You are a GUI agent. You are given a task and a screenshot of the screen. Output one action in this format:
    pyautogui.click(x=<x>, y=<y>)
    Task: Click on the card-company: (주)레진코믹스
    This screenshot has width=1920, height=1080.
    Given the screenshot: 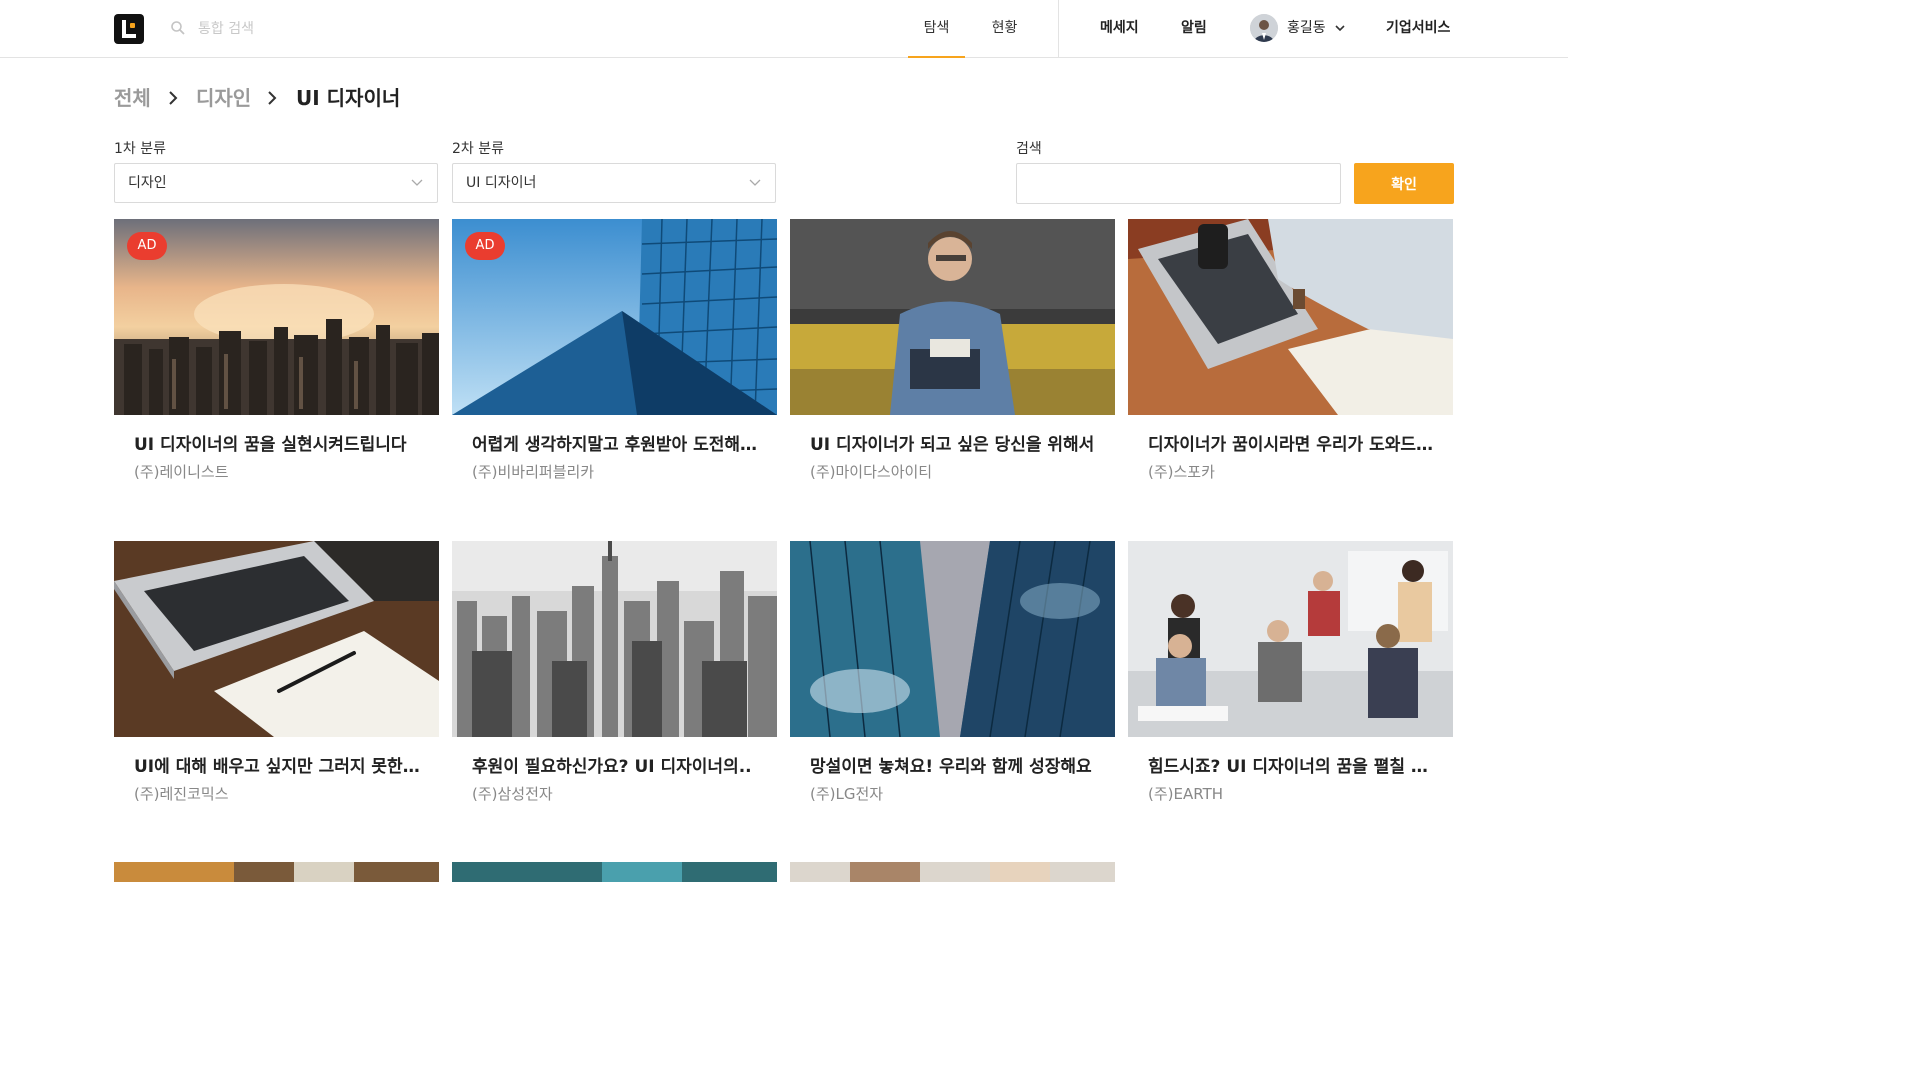 What is the action you would take?
    pyautogui.click(x=181, y=794)
    